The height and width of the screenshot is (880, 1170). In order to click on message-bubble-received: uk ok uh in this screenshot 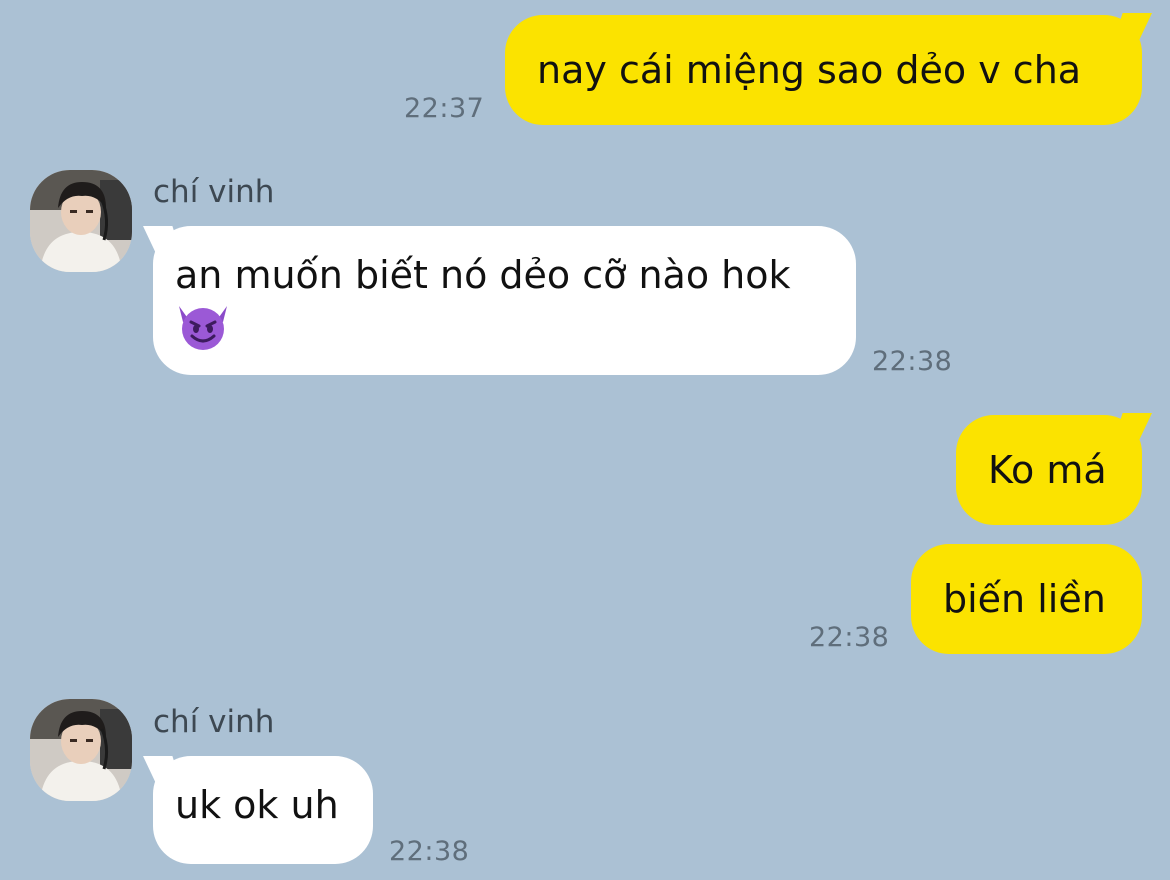, I will do `click(263, 810)`.